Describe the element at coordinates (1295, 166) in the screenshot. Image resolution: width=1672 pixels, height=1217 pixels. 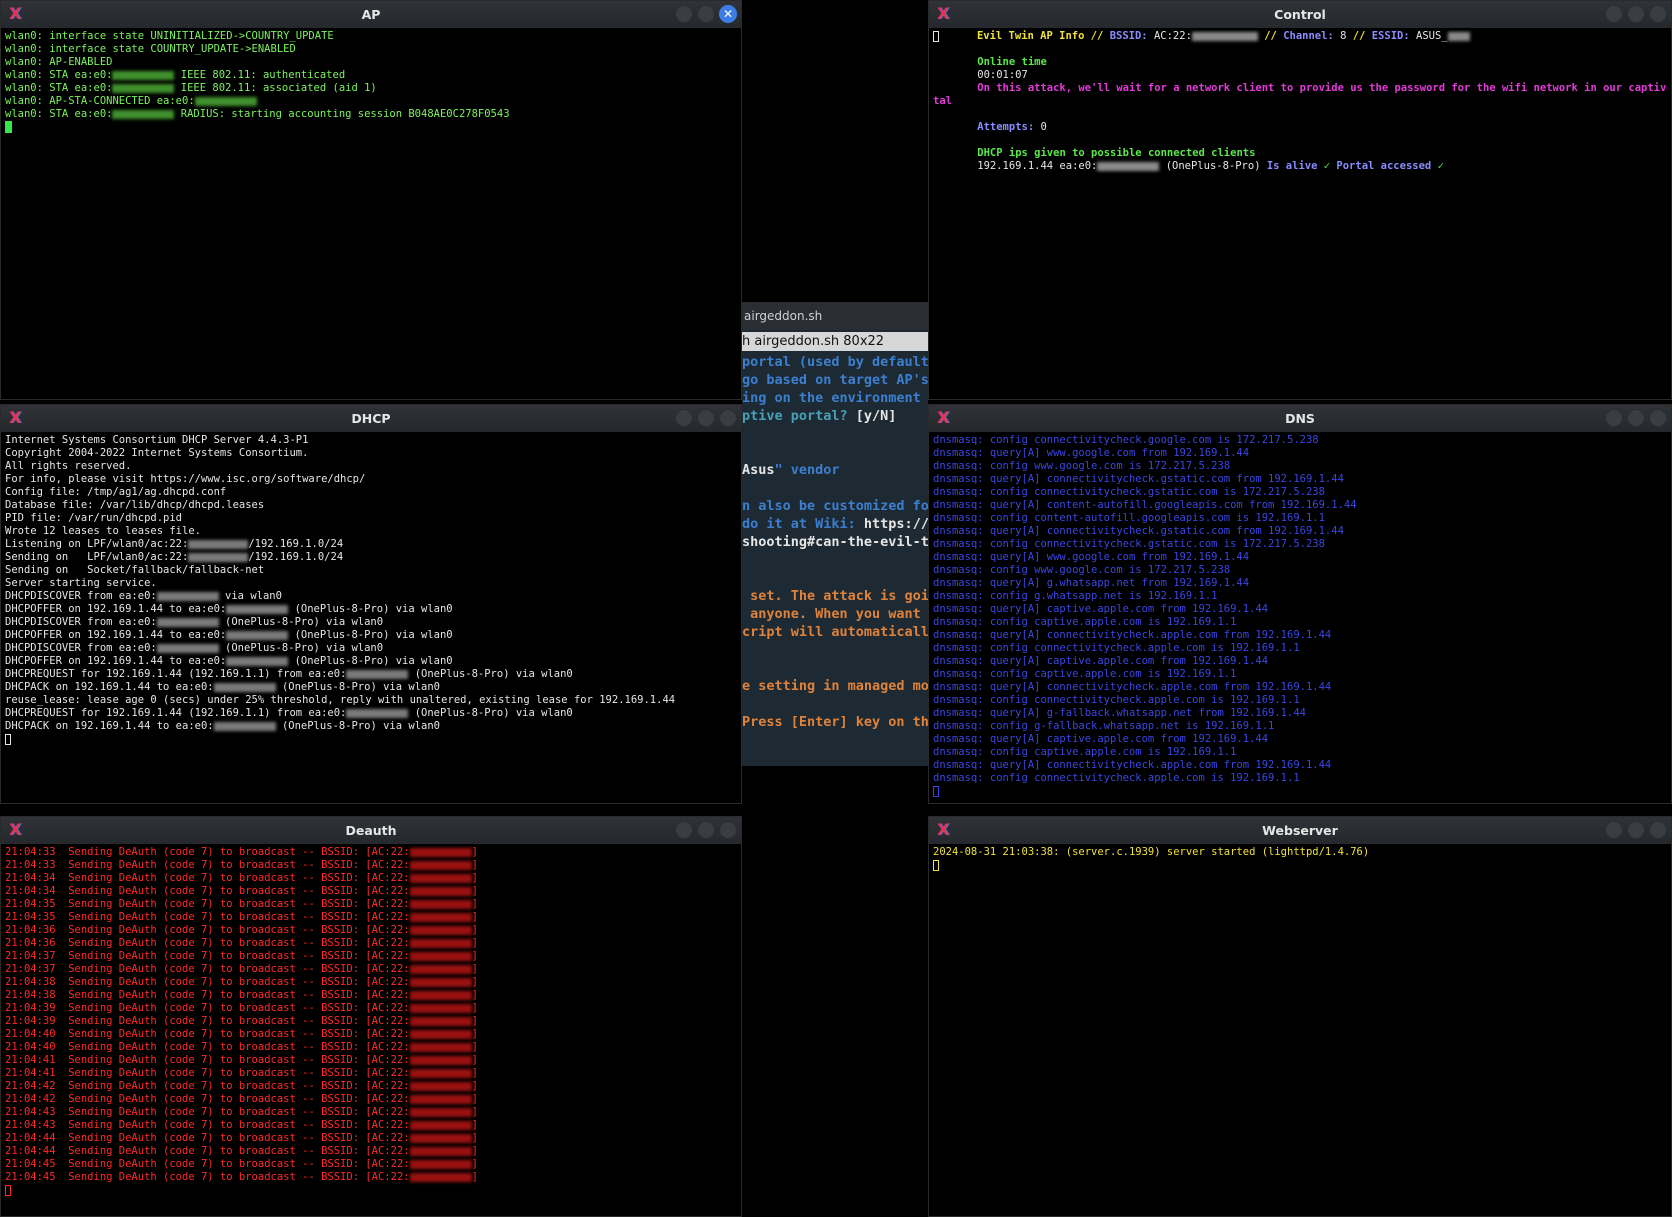
I see `terminal-text: Is alive` at that location.